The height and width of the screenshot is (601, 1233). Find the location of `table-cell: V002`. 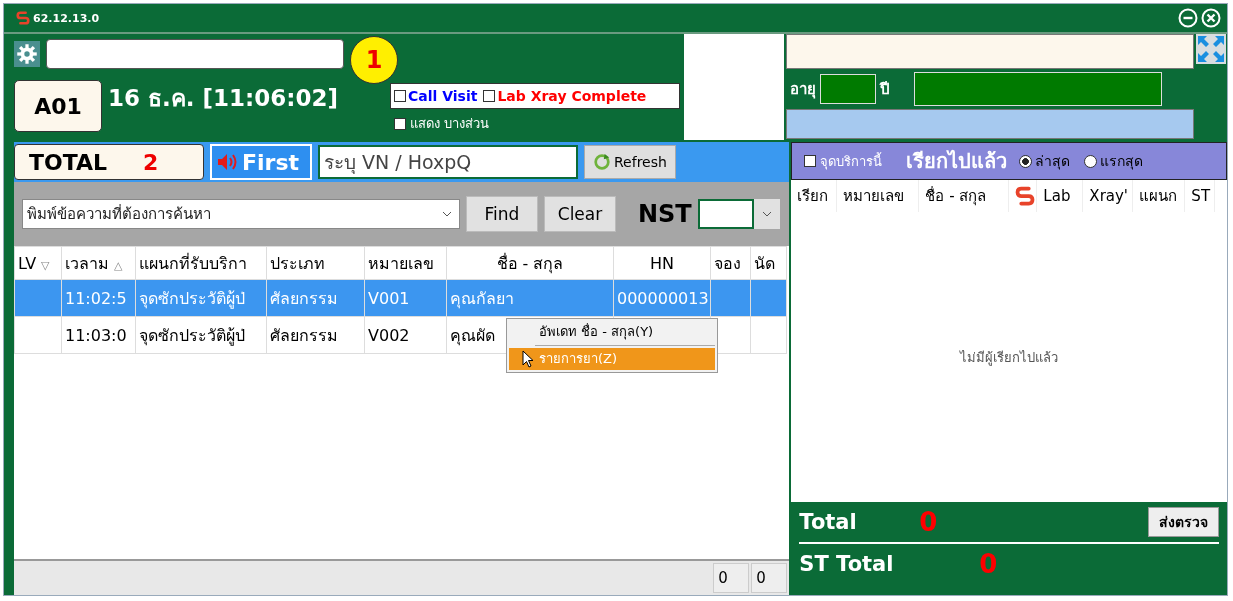

table-cell: V002 is located at coordinates (389, 335).